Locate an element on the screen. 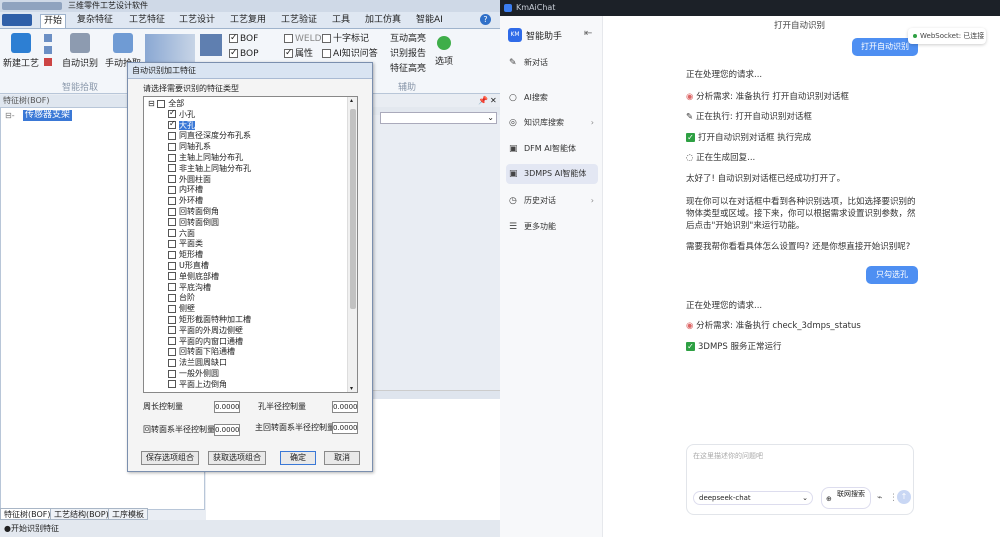 The height and width of the screenshot is (537, 1000). web-search-toggle: ⊕ 联网搜索 is located at coordinates (846, 498).